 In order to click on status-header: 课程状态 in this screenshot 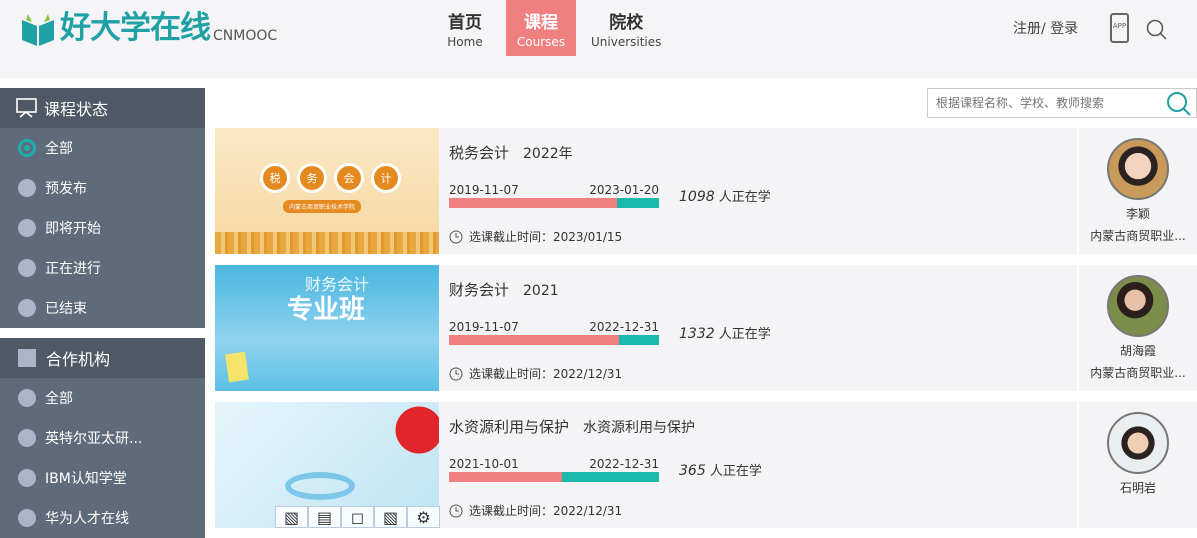, I will do `click(102, 108)`.